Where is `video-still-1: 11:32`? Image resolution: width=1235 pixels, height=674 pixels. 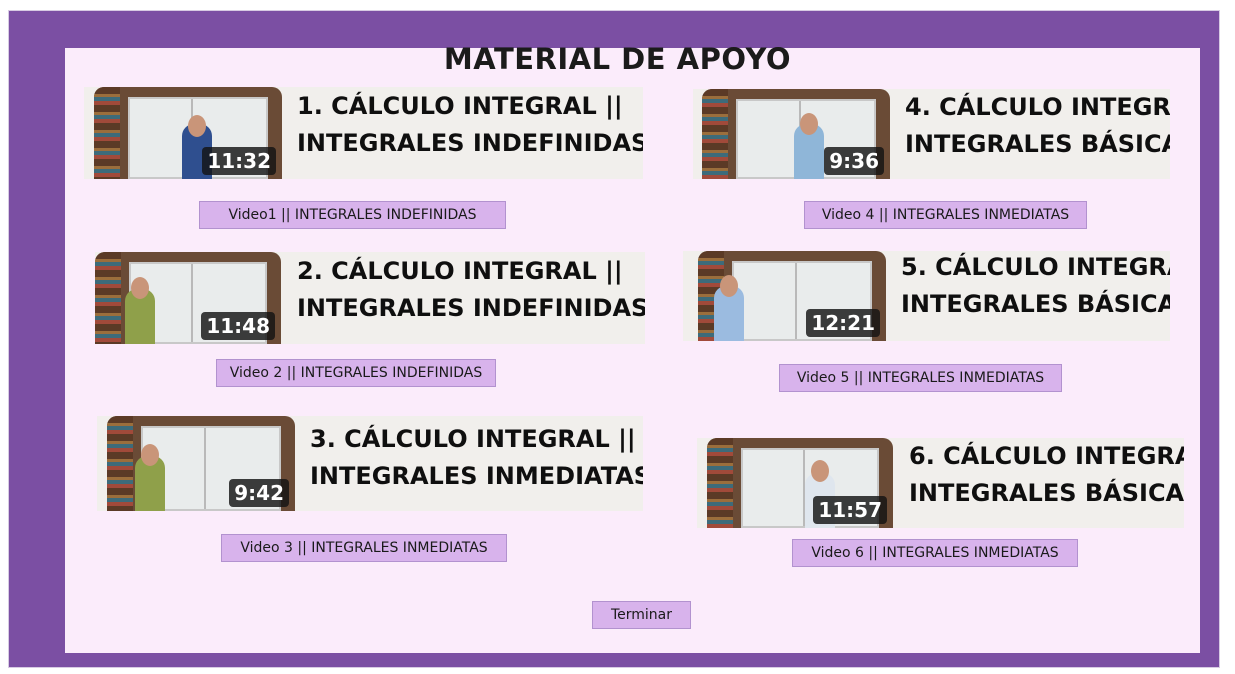 video-still-1: 11:32 is located at coordinates (188, 133).